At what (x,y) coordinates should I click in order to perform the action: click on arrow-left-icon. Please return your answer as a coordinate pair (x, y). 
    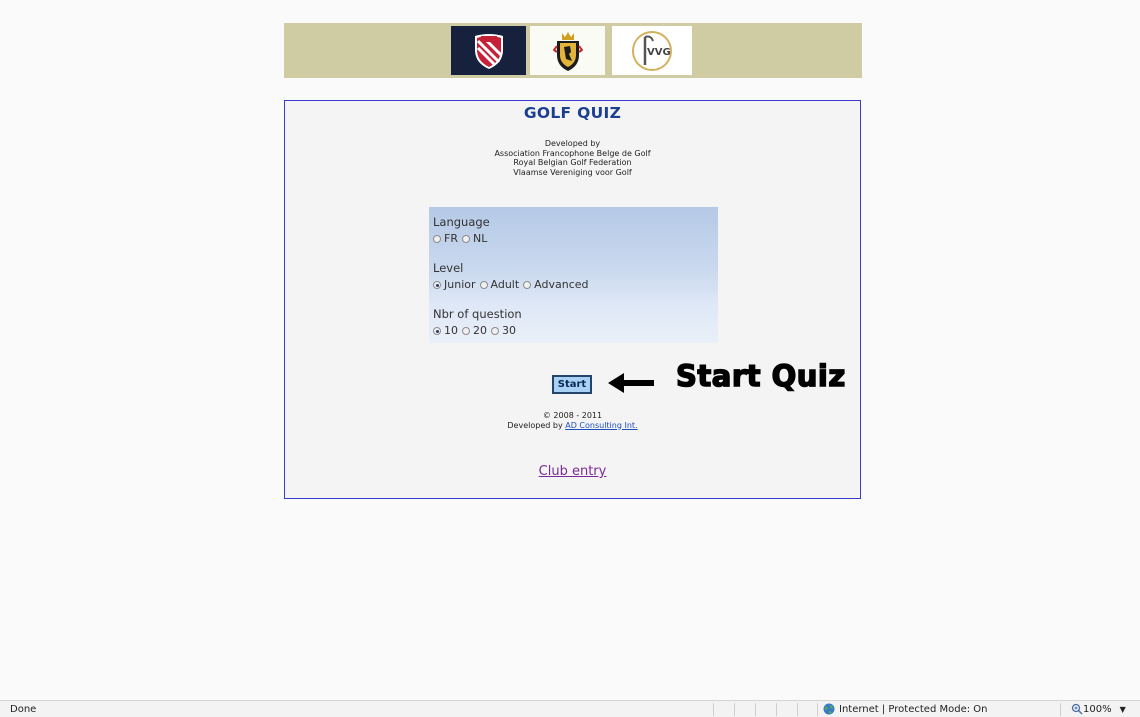
    Looking at the image, I should click on (631, 383).